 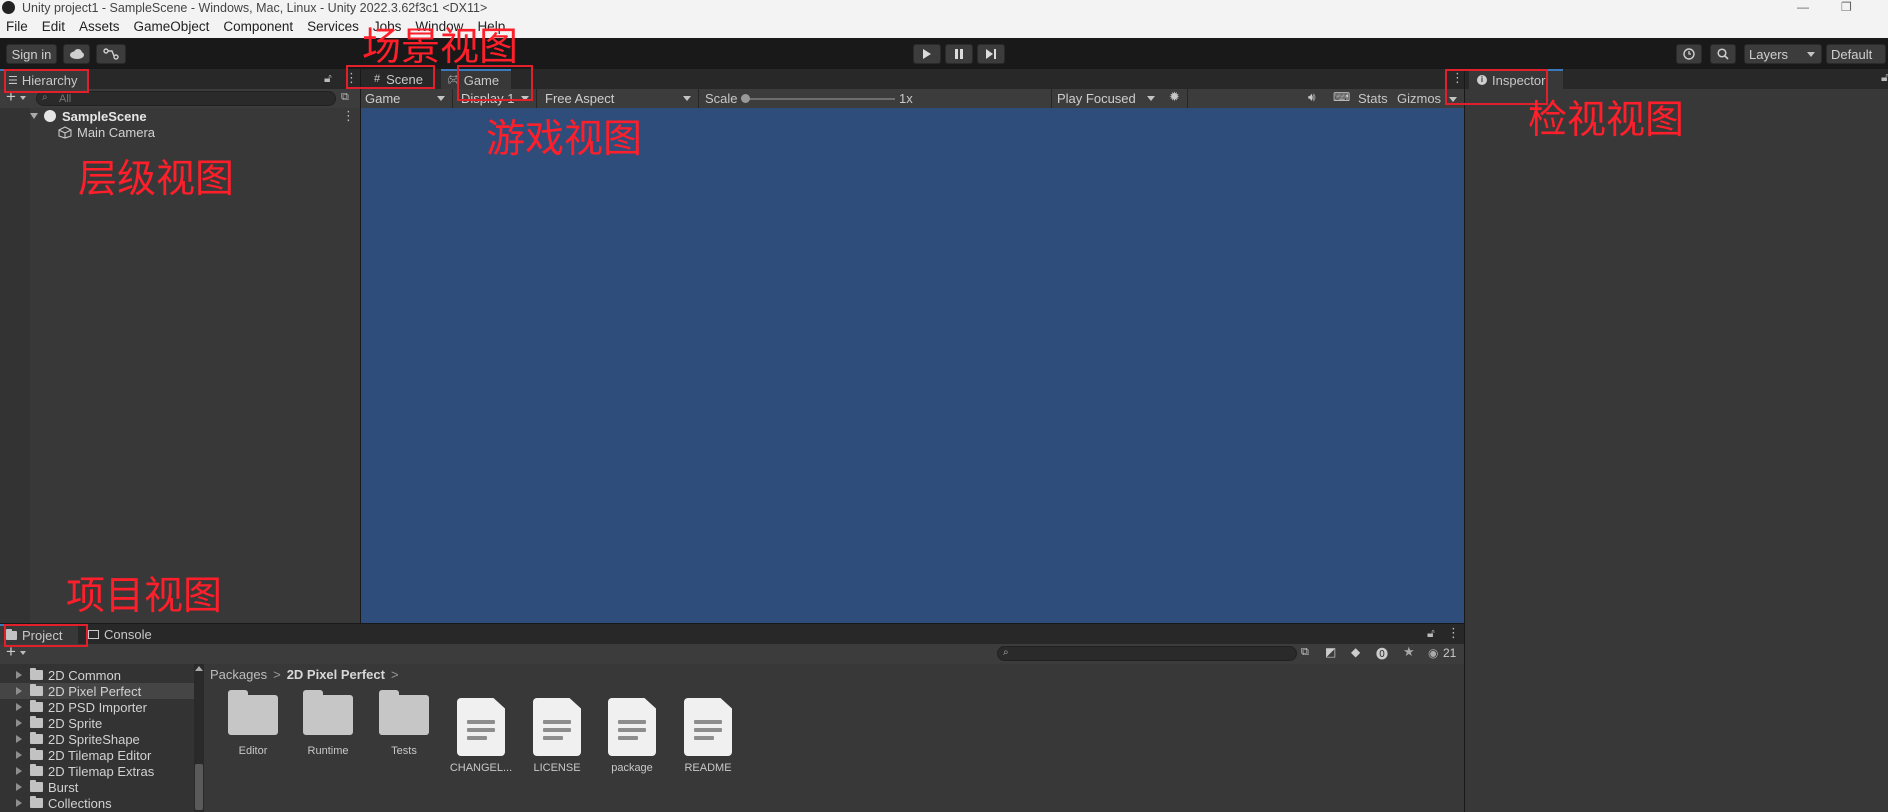 What do you see at coordinates (47, 787) in the screenshot?
I see `list-item: Burst` at bounding box center [47, 787].